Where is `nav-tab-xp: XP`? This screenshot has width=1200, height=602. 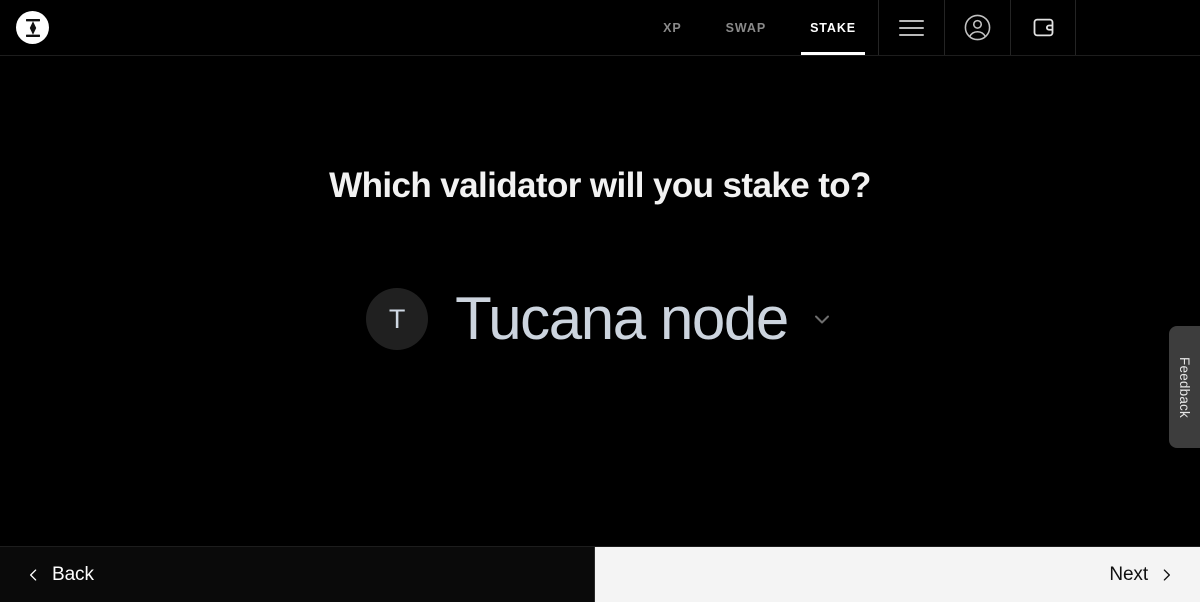
nav-tab-xp: XP is located at coordinates (672, 27).